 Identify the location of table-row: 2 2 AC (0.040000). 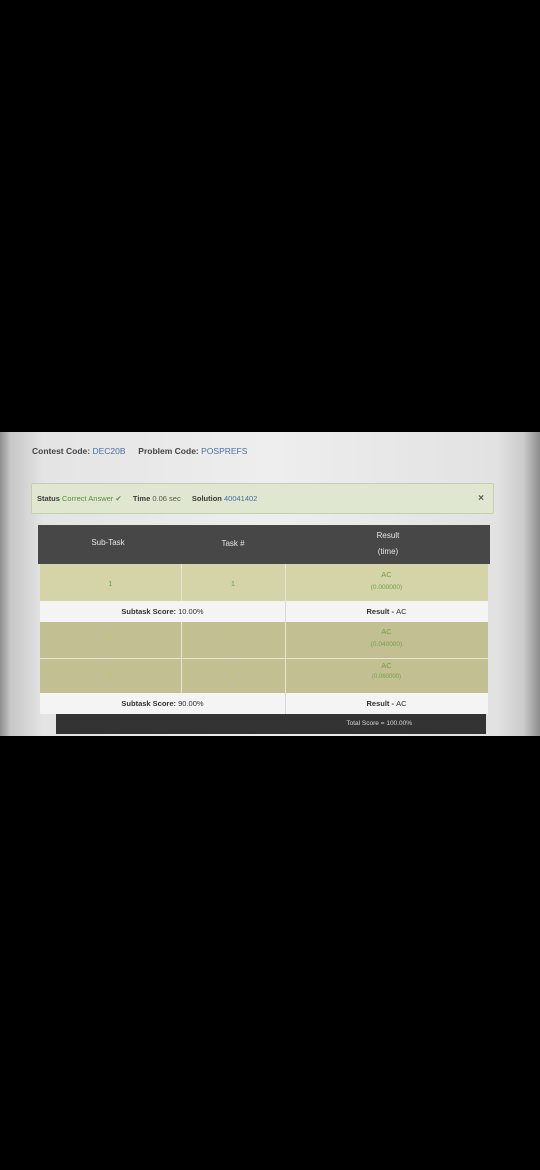
(264, 640).